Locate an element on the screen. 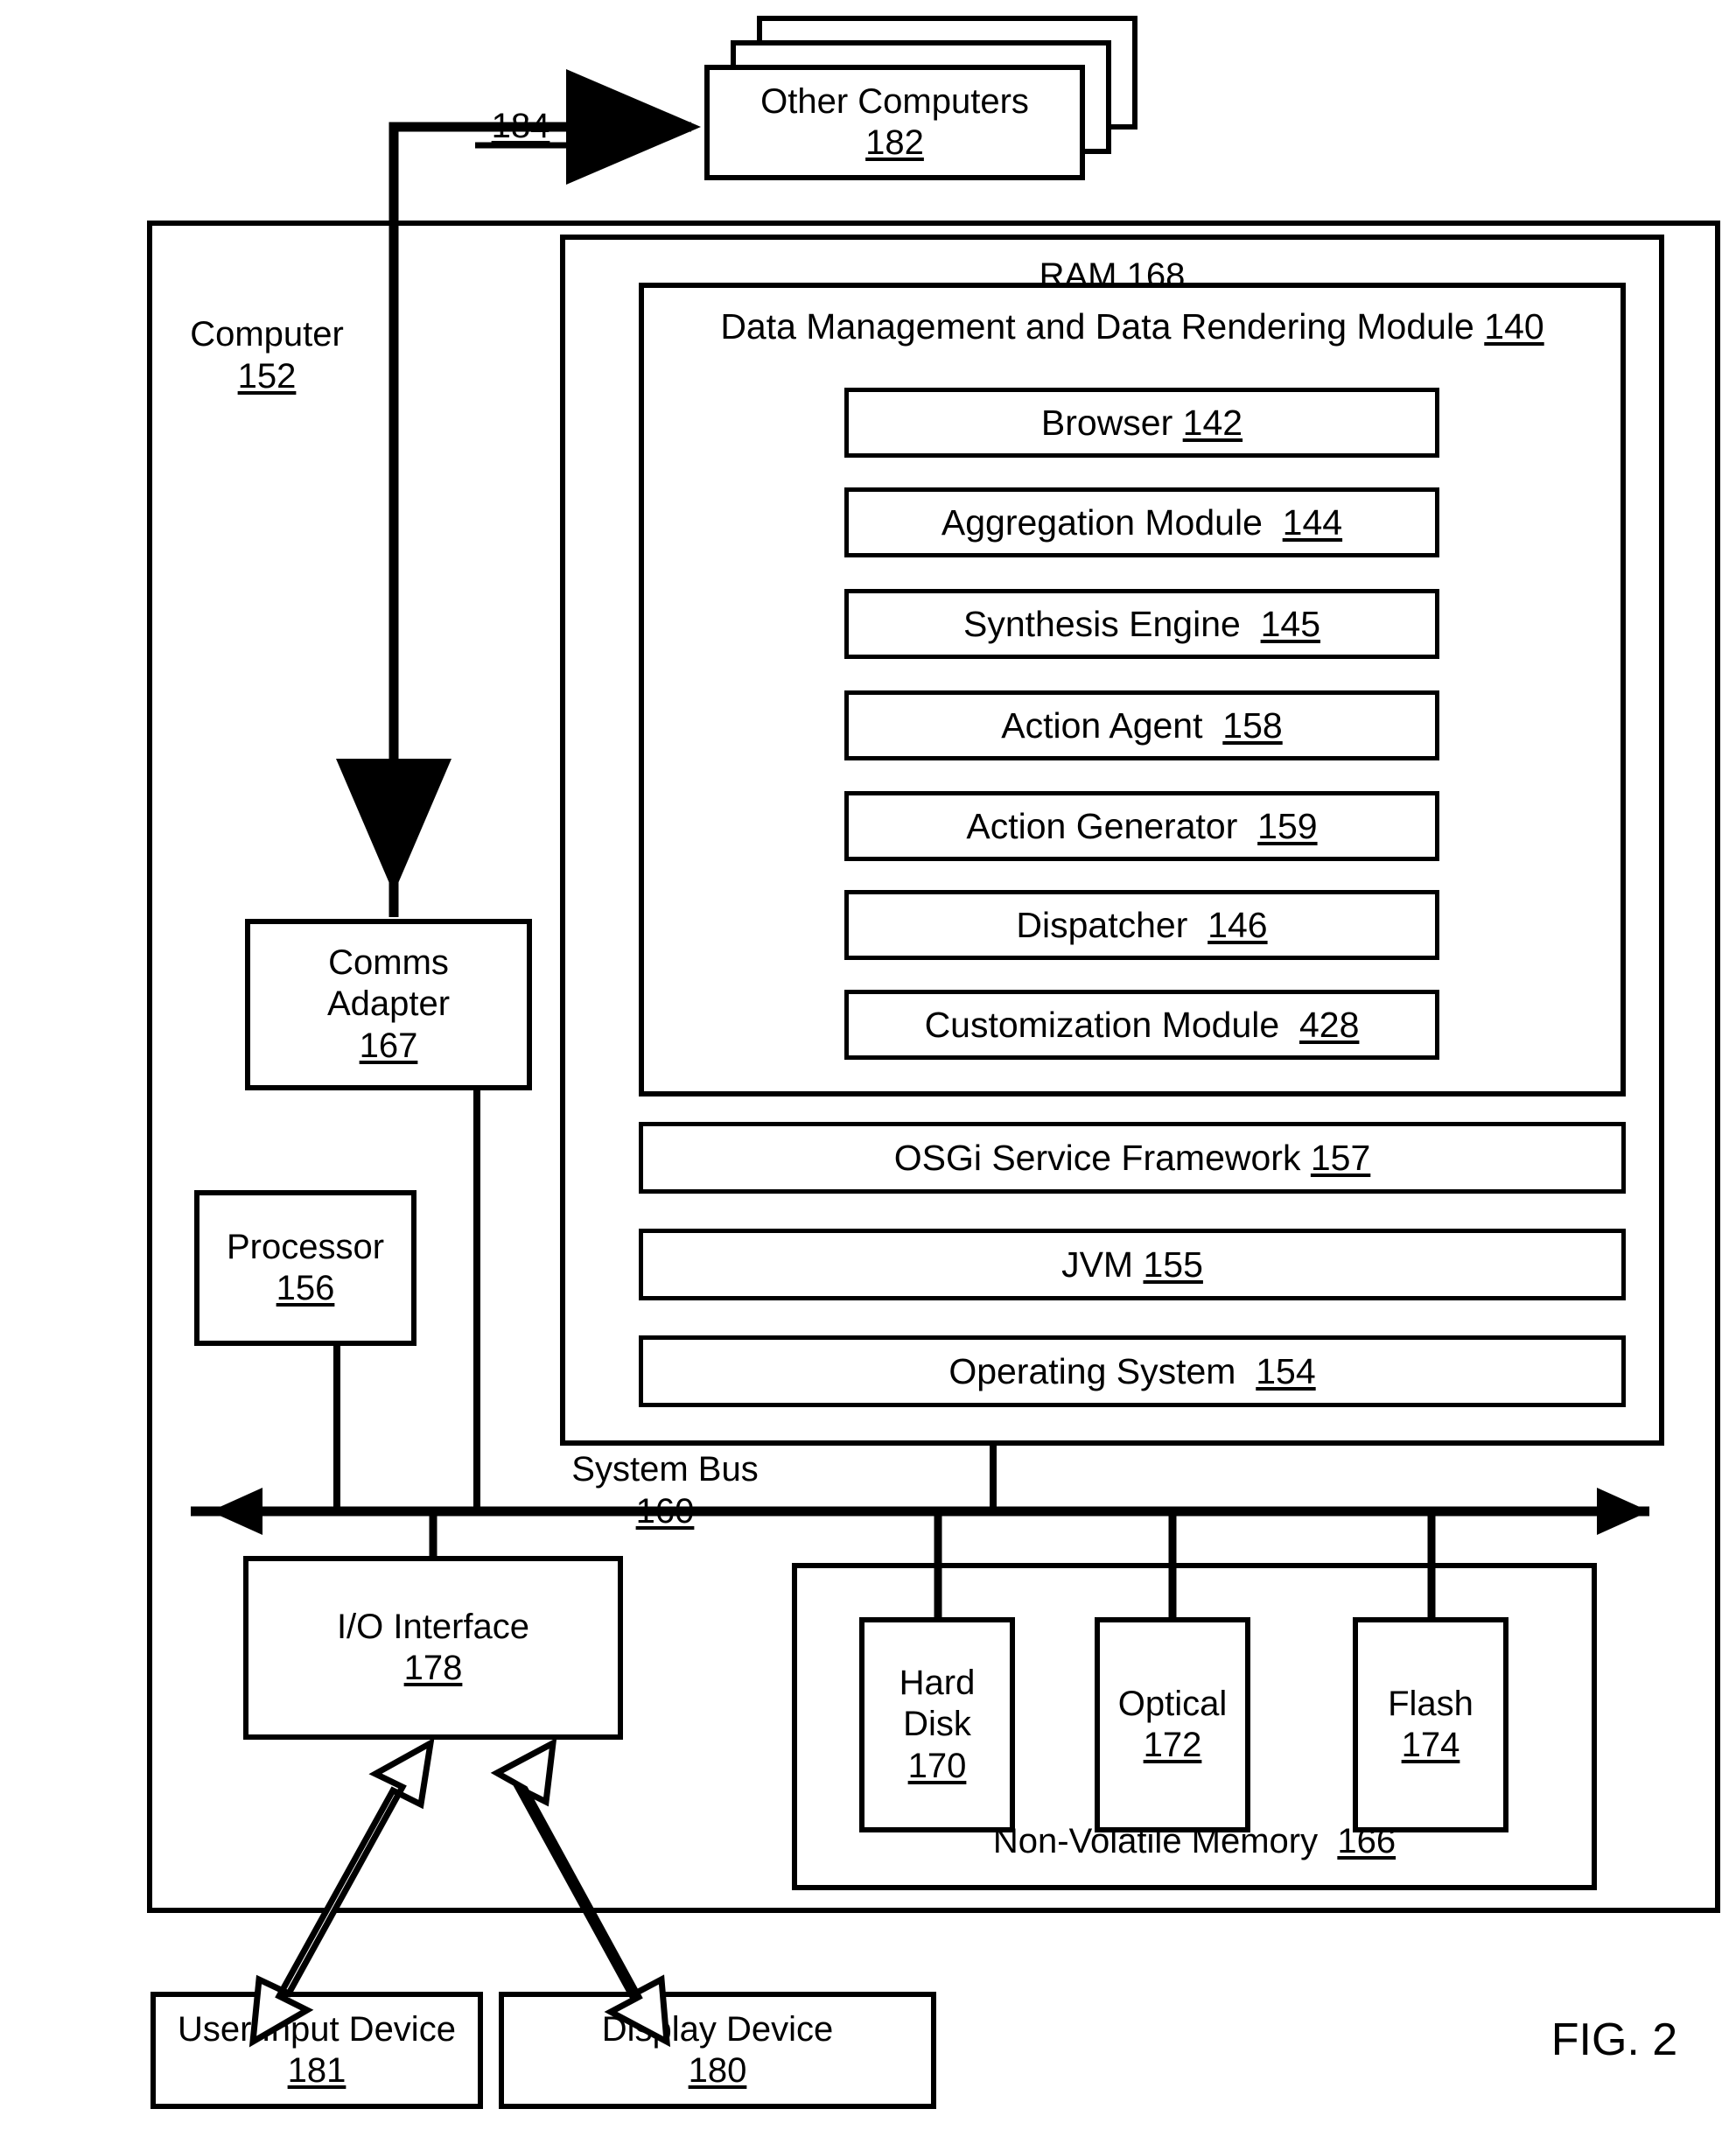 This screenshot has height=2130, width=1736. processor-number: 156 is located at coordinates (305, 1288).